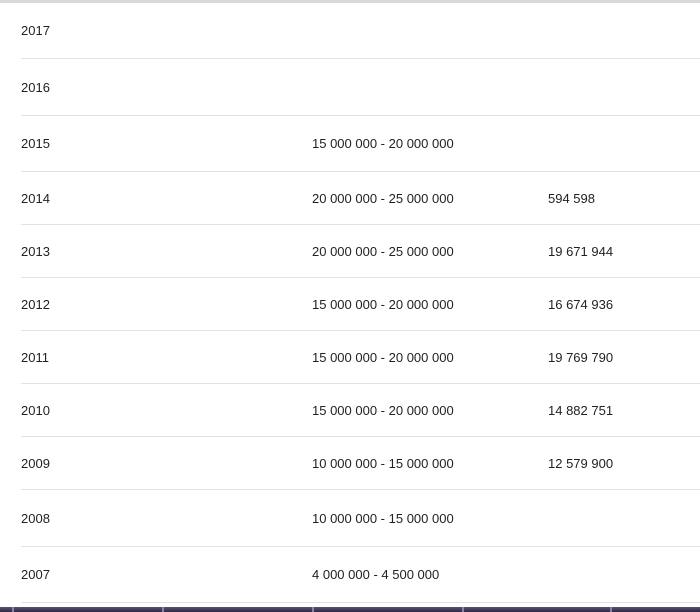 The width and height of the screenshot is (700, 612). What do you see at coordinates (571, 198) in the screenshot?
I see `value-cell: 594 598` at bounding box center [571, 198].